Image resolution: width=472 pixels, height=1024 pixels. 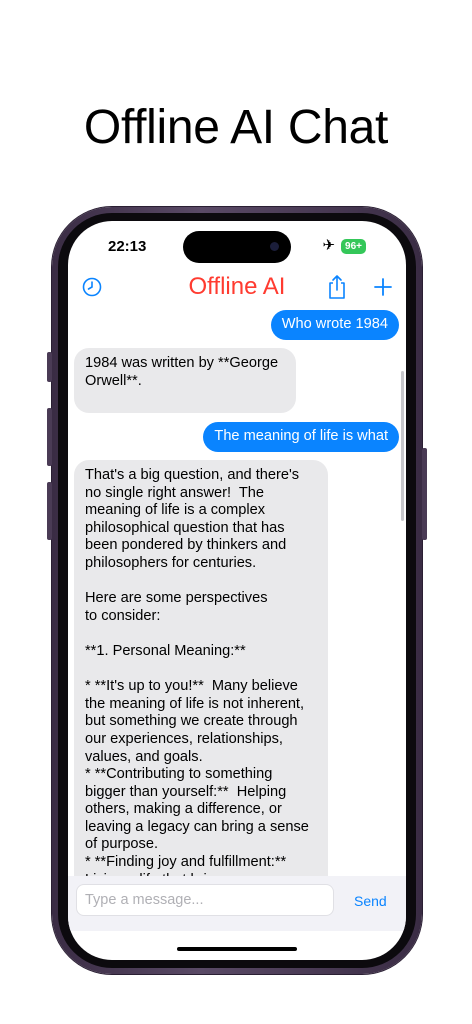 What do you see at coordinates (353, 246) in the screenshot?
I see `battery-icon: 96+` at bounding box center [353, 246].